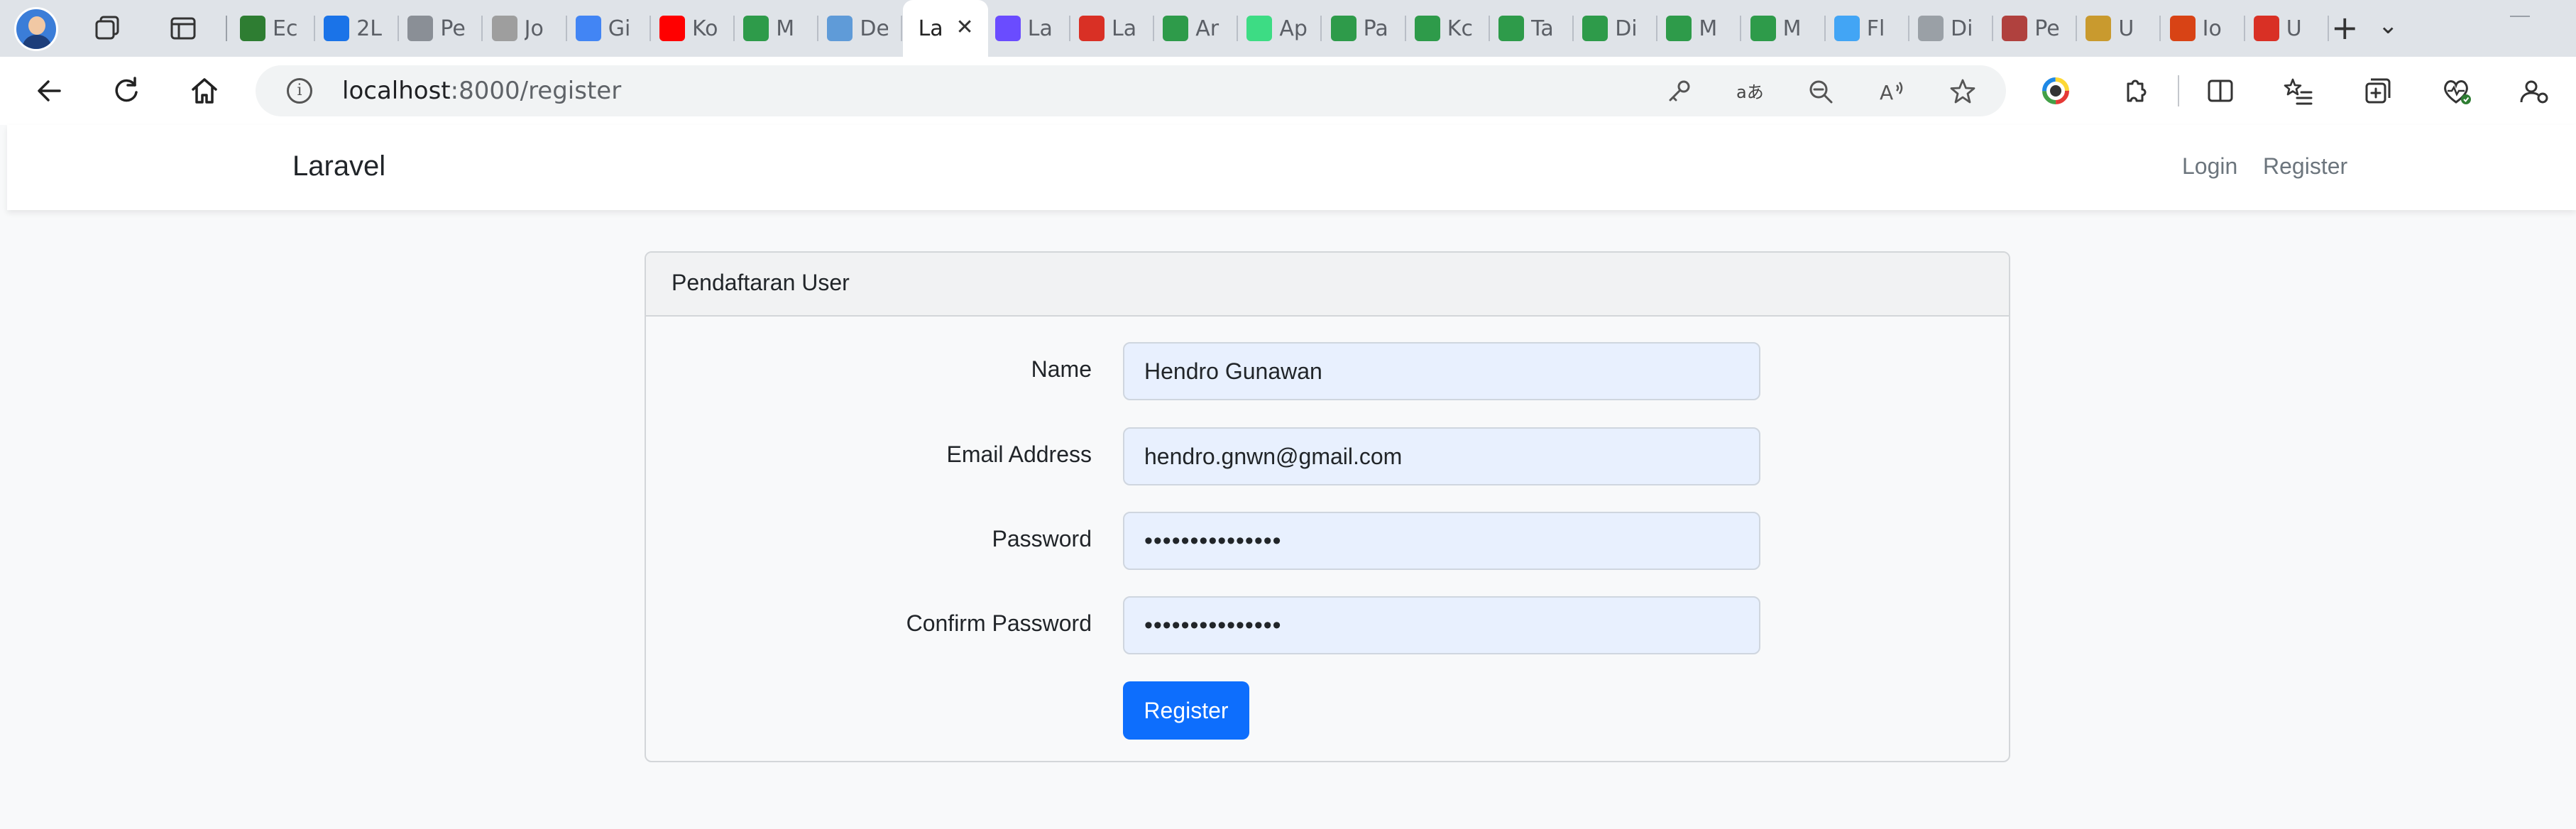 The width and height of the screenshot is (2576, 829). Describe the element at coordinates (1876, 28) in the screenshot. I see `browser-tab-title: Fl` at that location.